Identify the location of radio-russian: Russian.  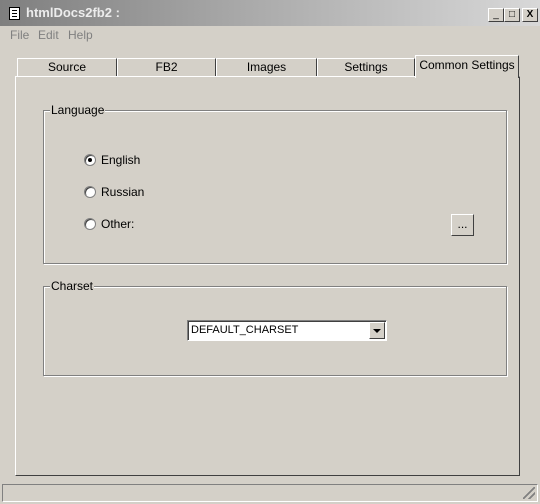
(114, 192).